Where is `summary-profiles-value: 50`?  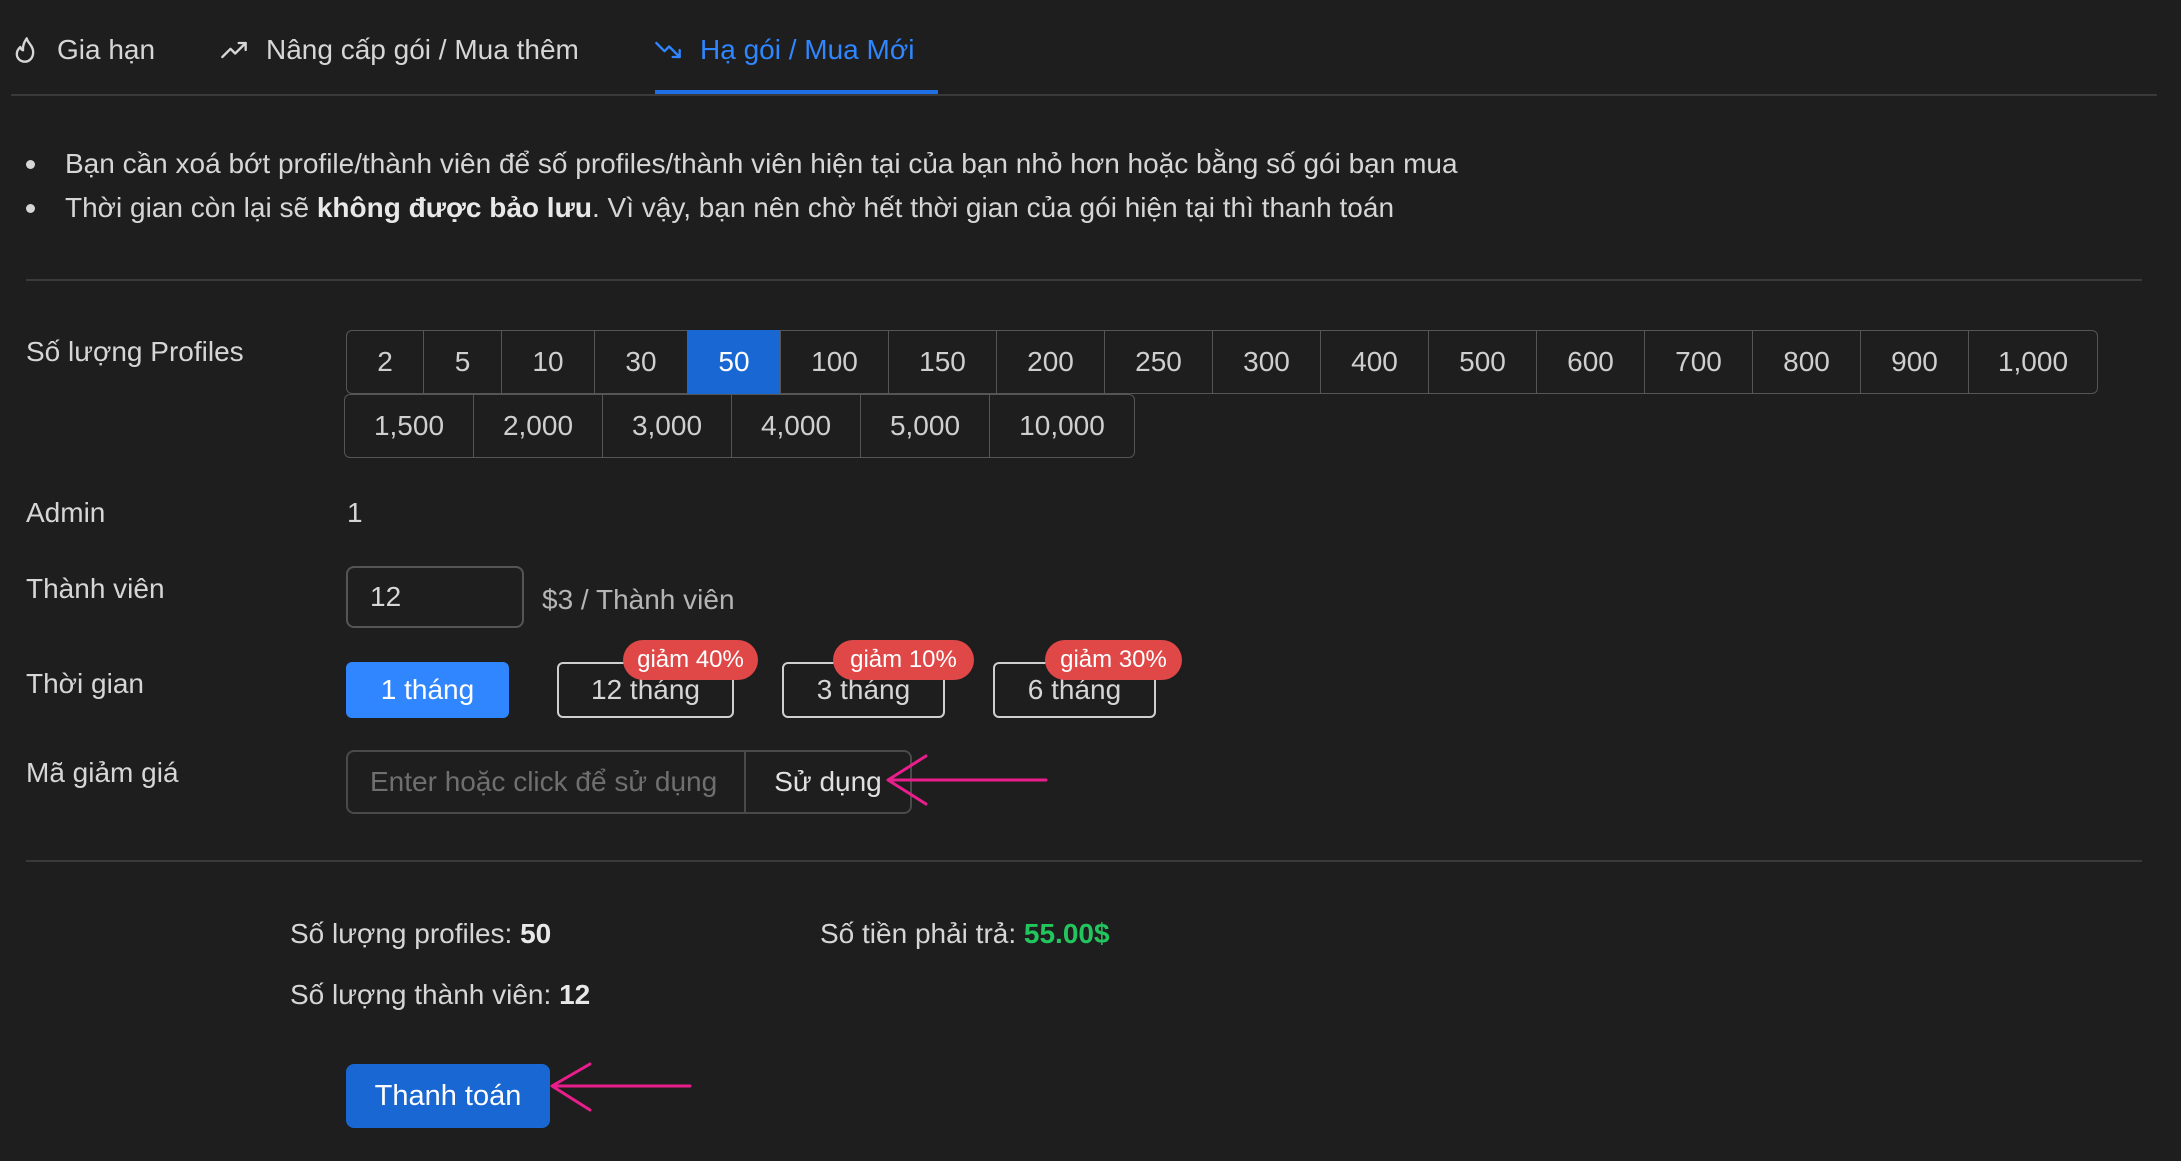
summary-profiles-value: 50 is located at coordinates (536, 933).